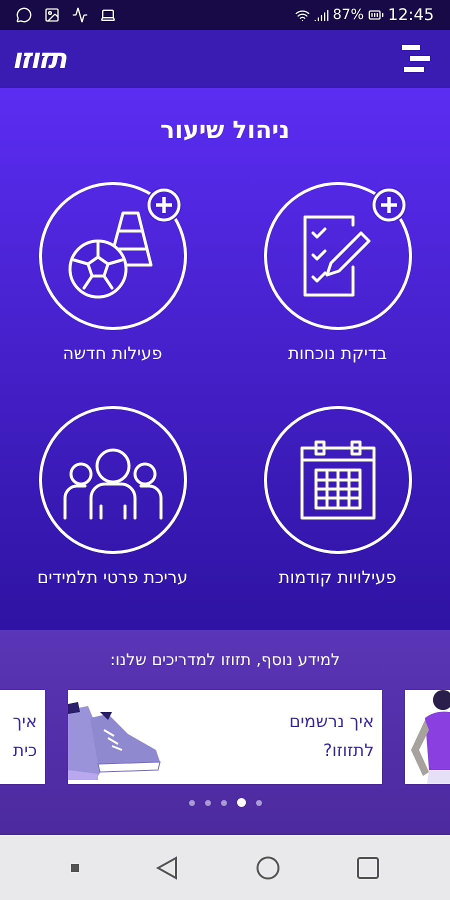 This screenshot has width=450, height=900. Describe the element at coordinates (302, 15) in the screenshot. I see `wifi-icon` at that location.